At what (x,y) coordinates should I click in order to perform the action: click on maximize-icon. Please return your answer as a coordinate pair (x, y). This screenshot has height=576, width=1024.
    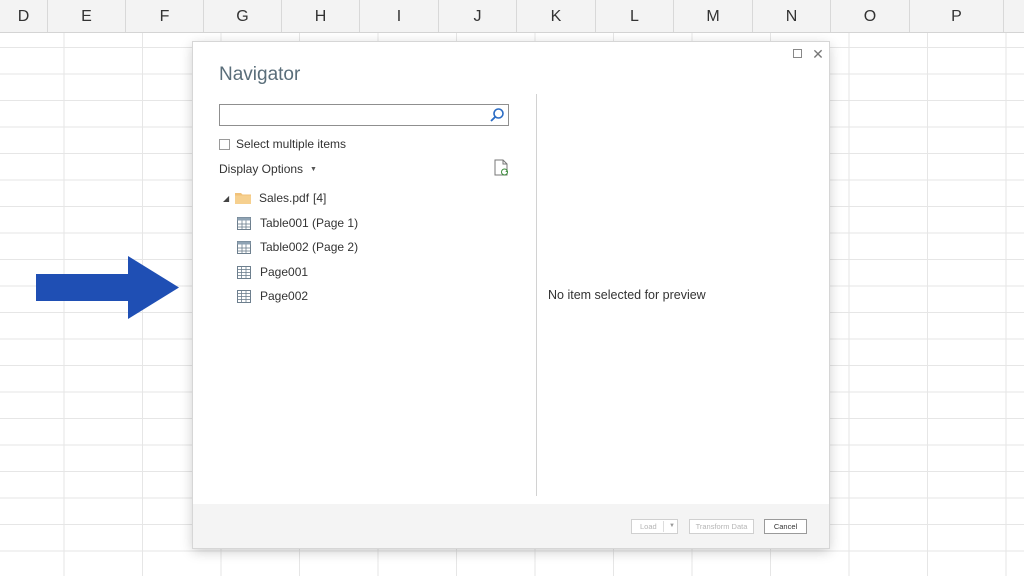
    Looking at the image, I should click on (797, 53).